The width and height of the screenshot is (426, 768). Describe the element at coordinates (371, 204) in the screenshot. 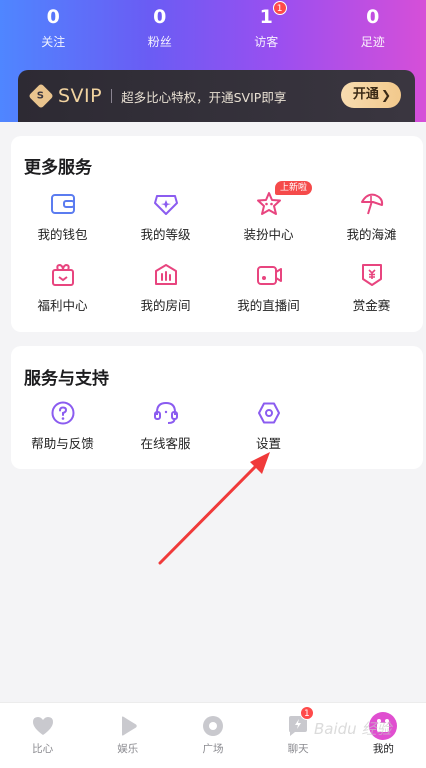

I see `beach-icon` at that location.